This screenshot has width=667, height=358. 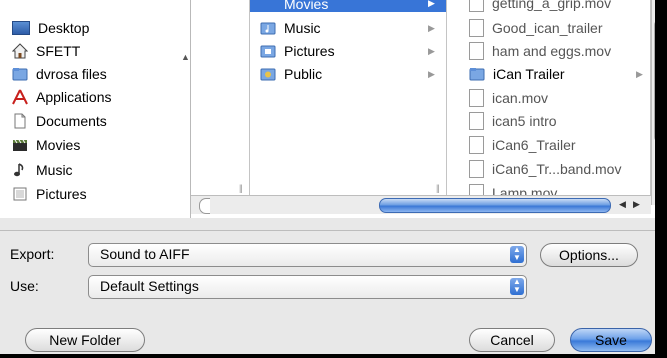 What do you see at coordinates (495, 205) in the screenshot?
I see `horizontal-scroll-thumb` at bounding box center [495, 205].